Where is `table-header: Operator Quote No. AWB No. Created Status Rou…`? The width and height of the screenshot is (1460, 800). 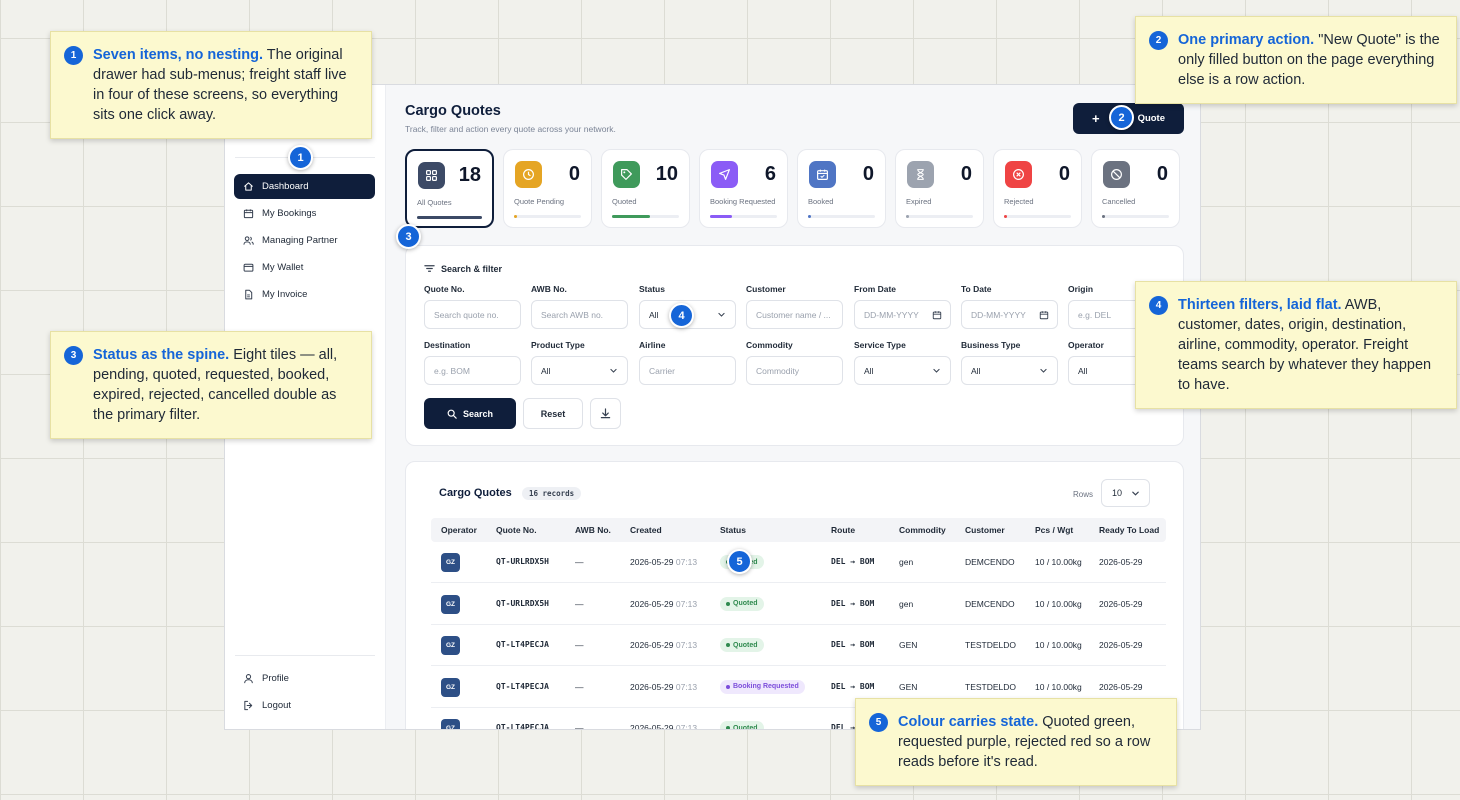 table-header: Operator Quote No. AWB No. Created Status Rou… is located at coordinates (798, 530).